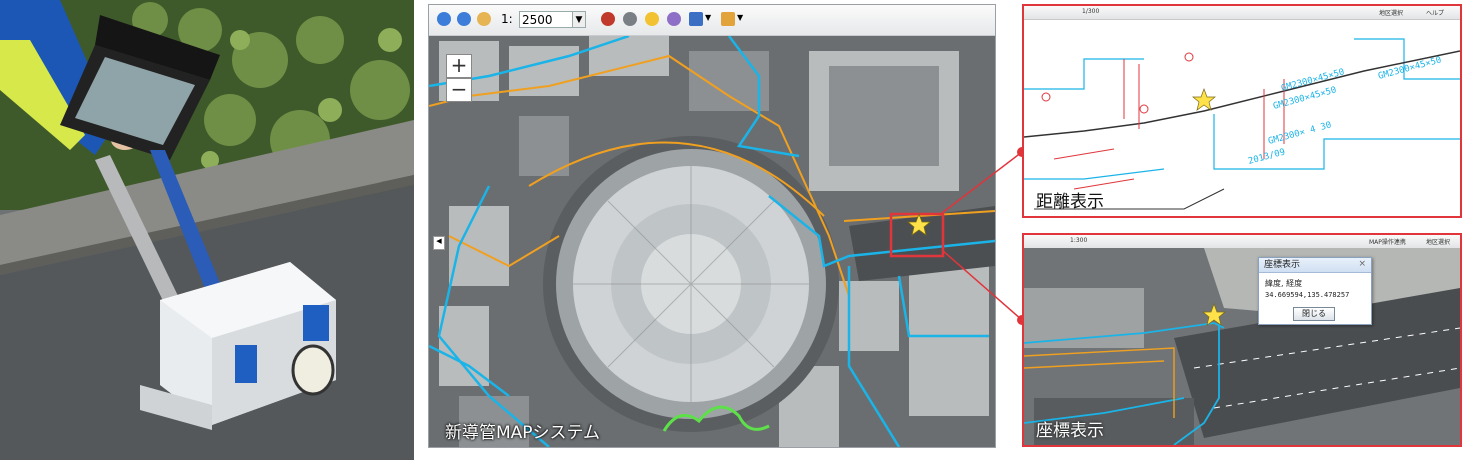  What do you see at coordinates (1284, 283) in the screenshot?
I see `lat-lng-label: 緯度, 経度` at bounding box center [1284, 283].